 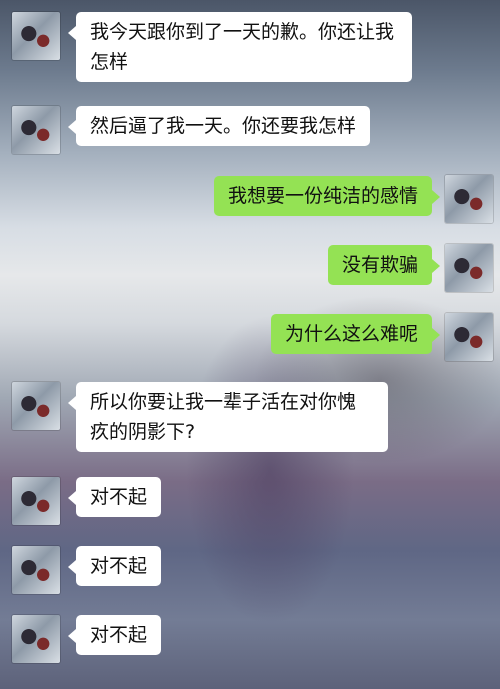 What do you see at coordinates (322, 196) in the screenshot?
I see `message-text: 我想要一份纯洁的感情` at bounding box center [322, 196].